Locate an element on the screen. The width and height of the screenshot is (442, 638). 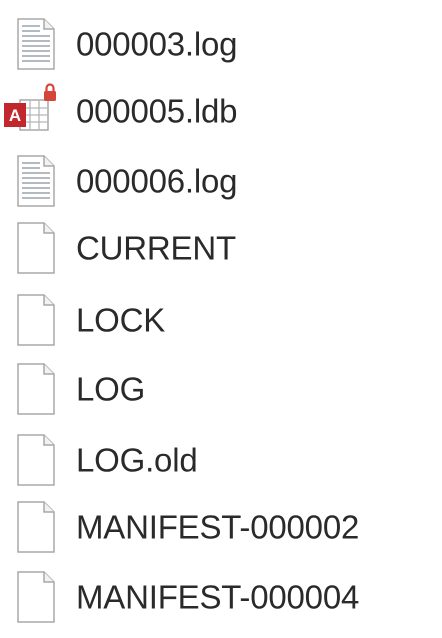
file-name: LOG is located at coordinates (111, 389).